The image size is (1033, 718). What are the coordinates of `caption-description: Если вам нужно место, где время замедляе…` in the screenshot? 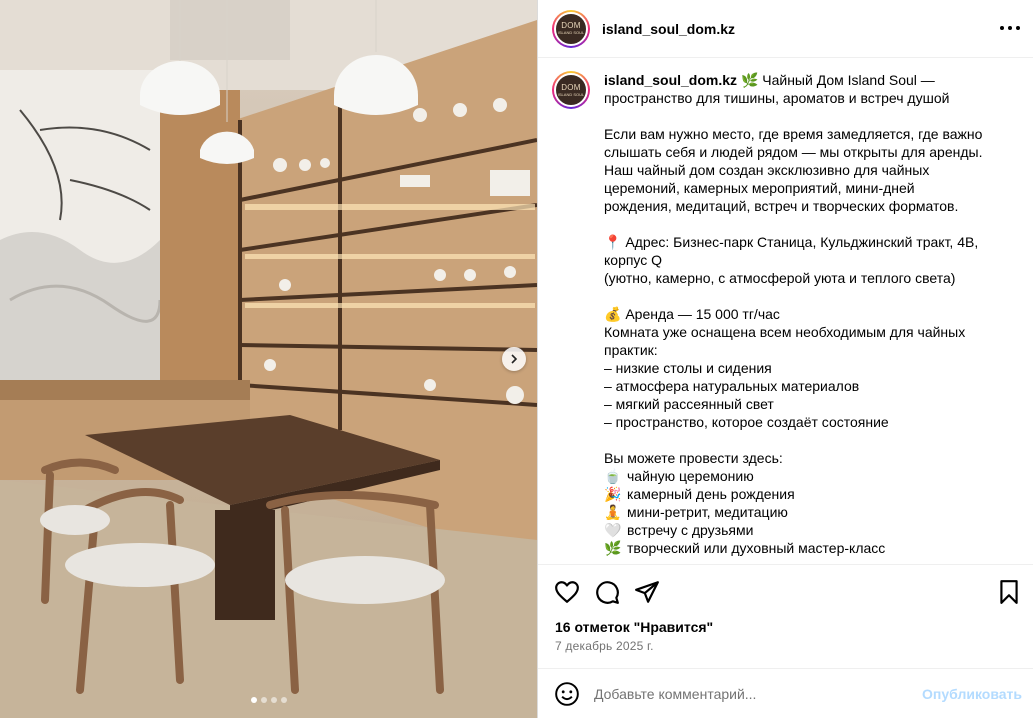 It's located at (810, 170).